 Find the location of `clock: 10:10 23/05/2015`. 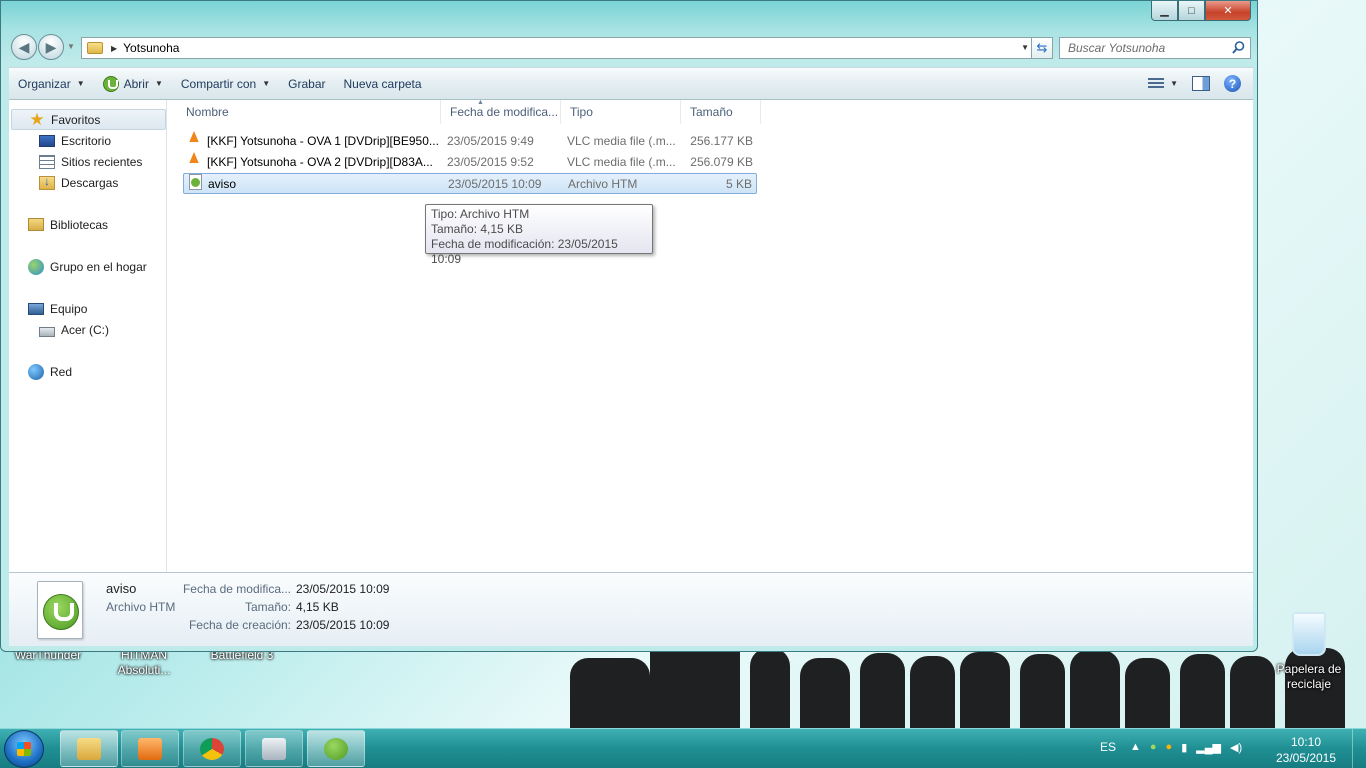

clock: 10:10 23/05/2015 is located at coordinates (1306, 750).